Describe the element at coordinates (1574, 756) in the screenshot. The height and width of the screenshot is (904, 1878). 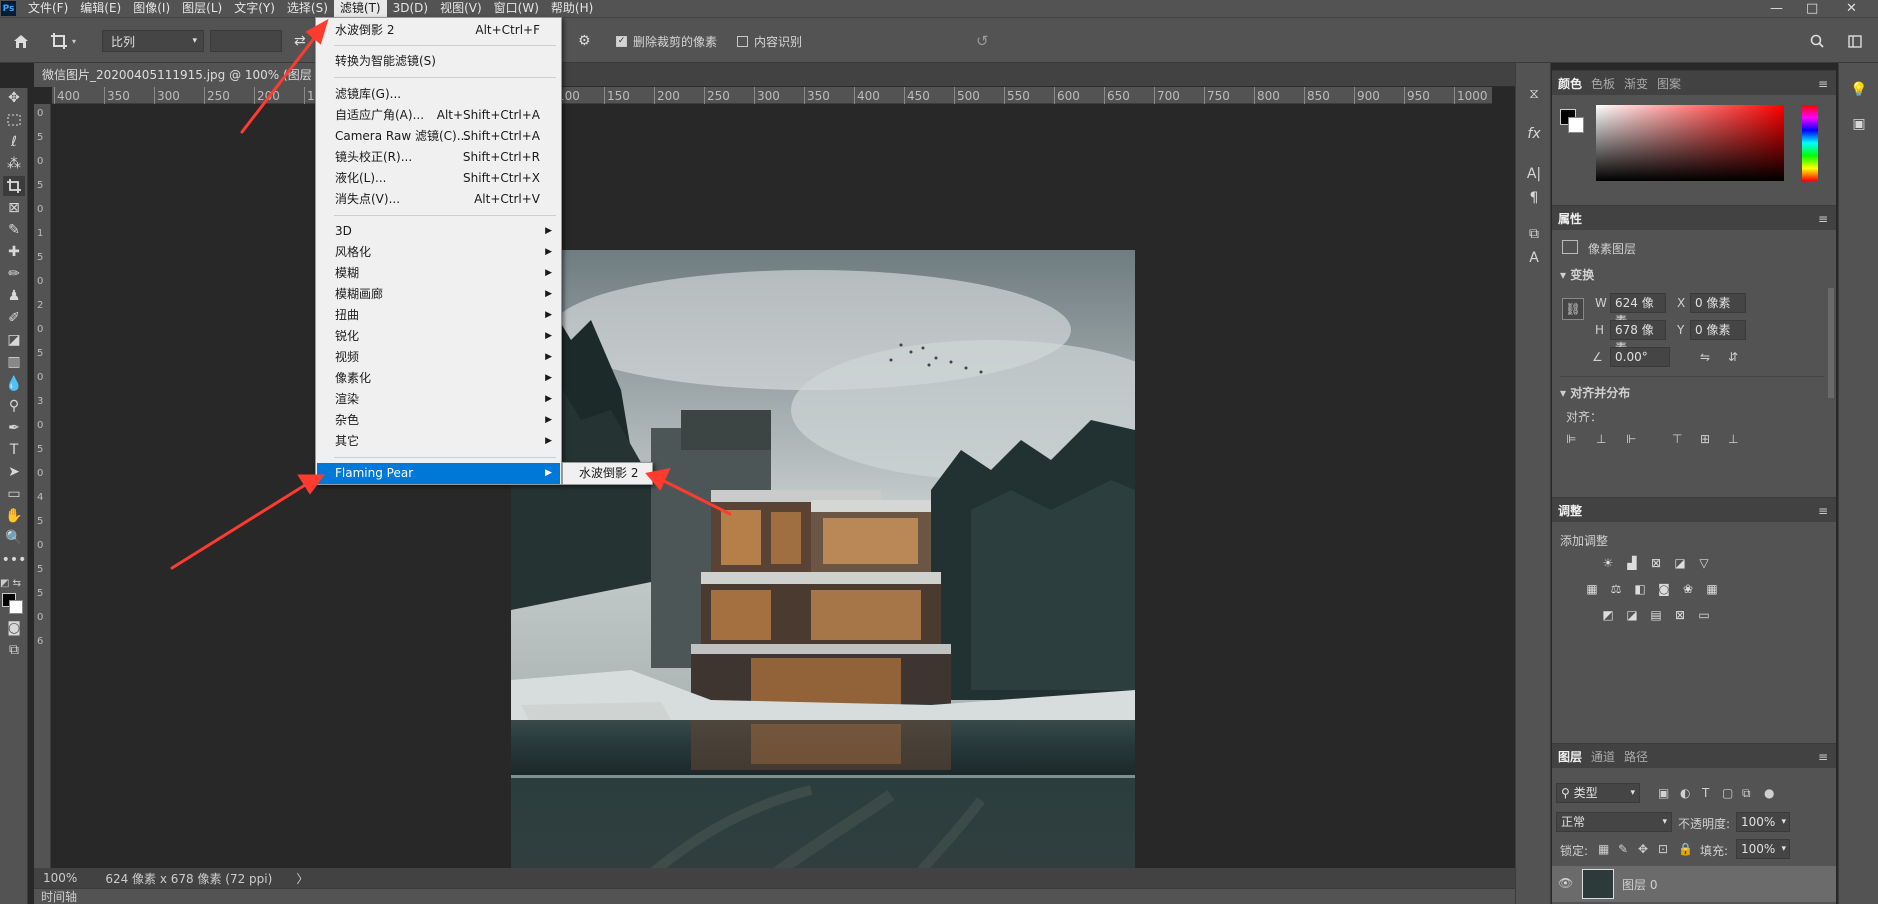
I see `tab-layers: 图层` at that location.